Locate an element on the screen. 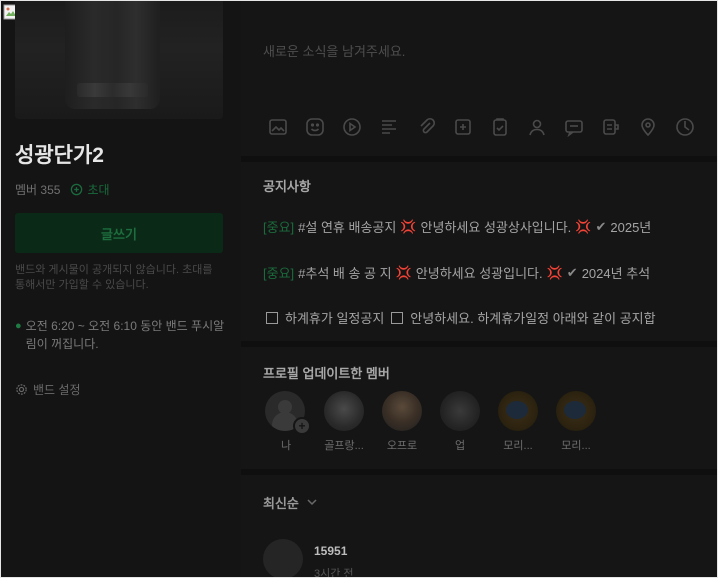 The width and height of the screenshot is (718, 578). poll-icon is located at coordinates (685, 127).